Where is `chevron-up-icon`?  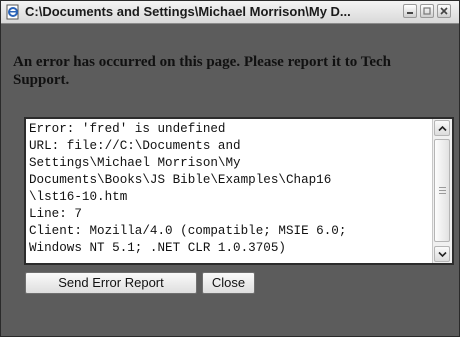 chevron-up-icon is located at coordinates (442, 128).